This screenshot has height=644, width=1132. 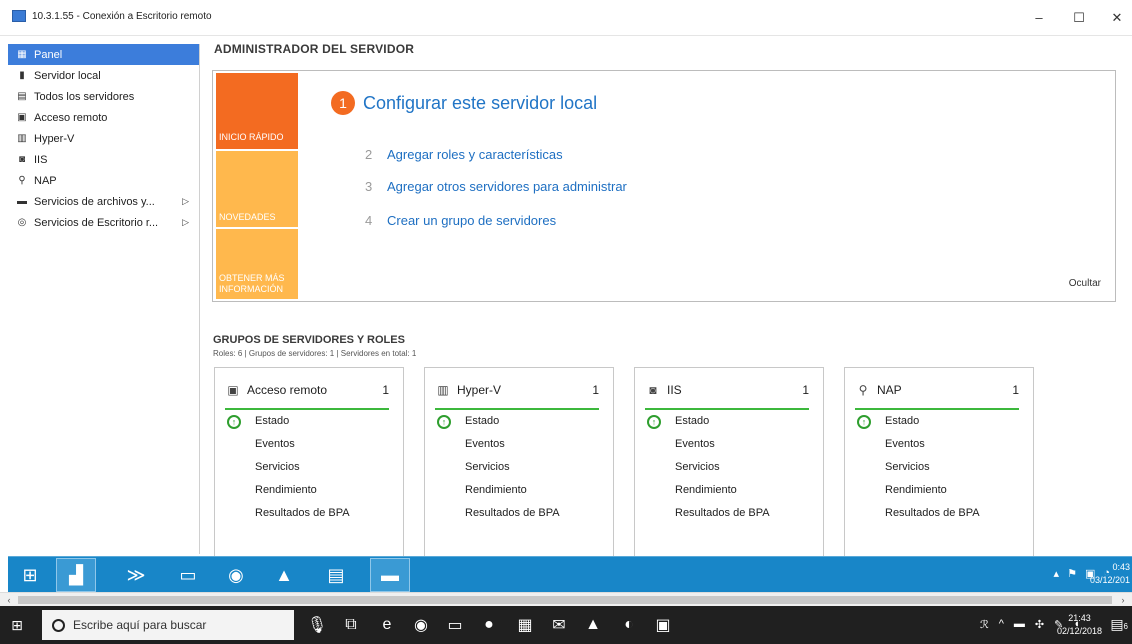 What do you see at coordinates (257, 189) in the screenshot?
I see `tab-whats-new: NOVEDADES` at bounding box center [257, 189].